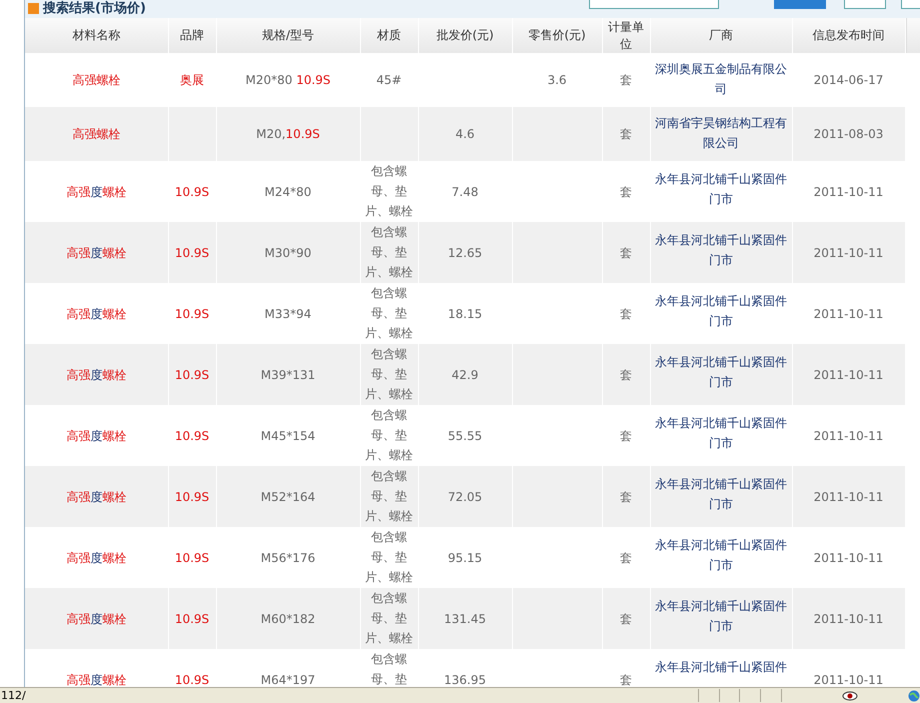  I want to click on table-cell: M52*164, so click(288, 496).